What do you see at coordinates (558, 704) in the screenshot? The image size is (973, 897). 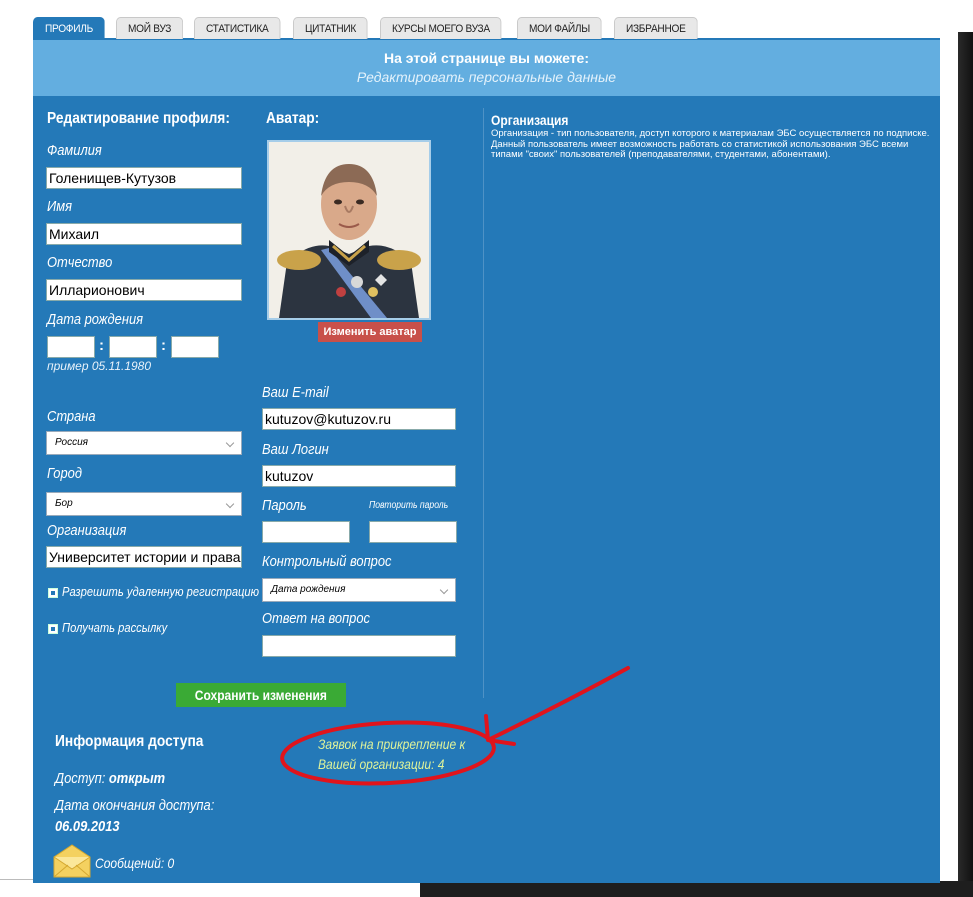 I see `annotation-arrow-shaft` at bounding box center [558, 704].